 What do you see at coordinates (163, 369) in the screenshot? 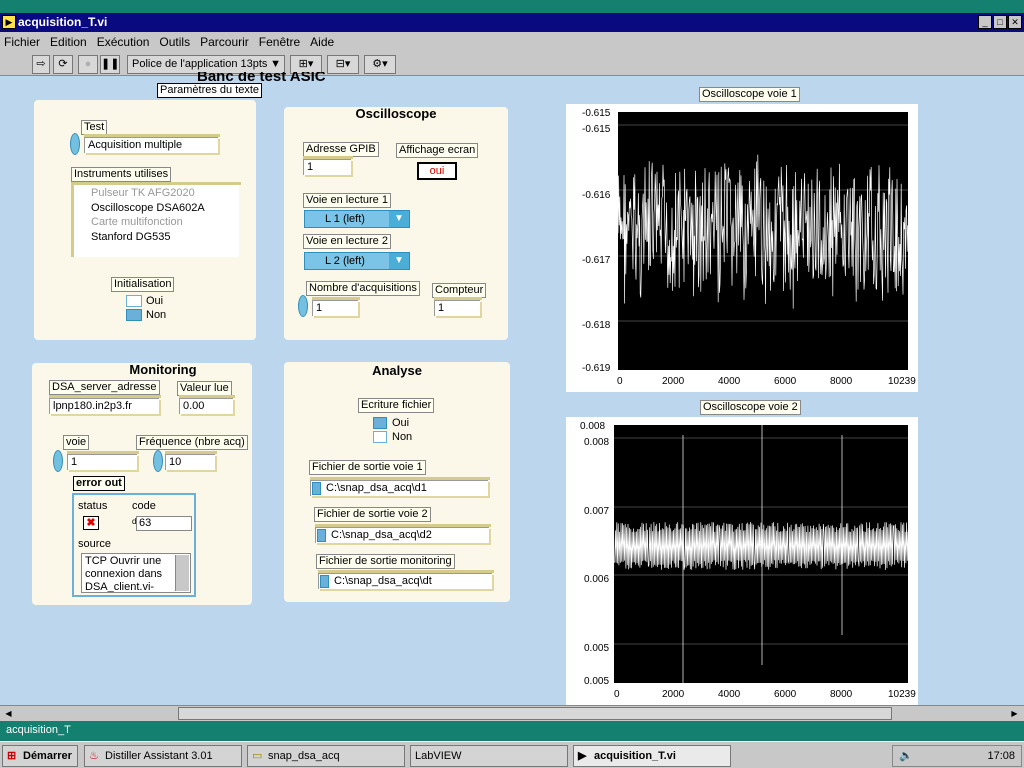
I see `monitoring-title: Monitoring` at bounding box center [163, 369].